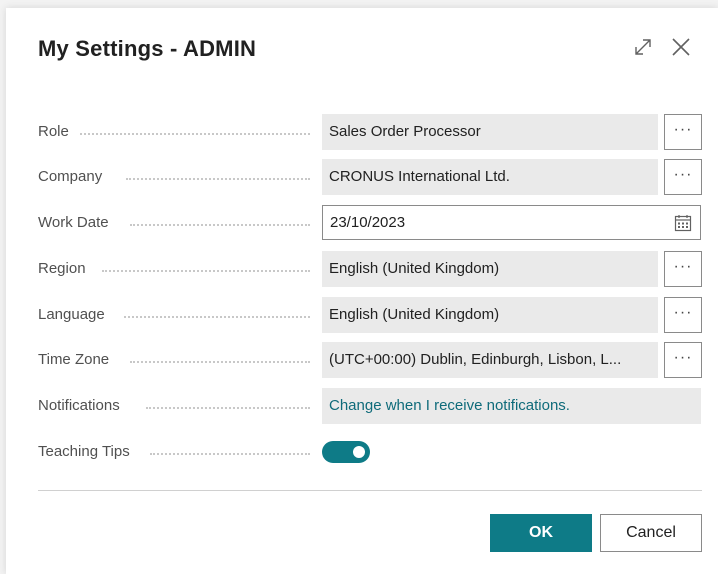 This screenshot has width=718, height=574. Describe the element at coordinates (62, 268) in the screenshot. I see `region-label: Region` at that location.